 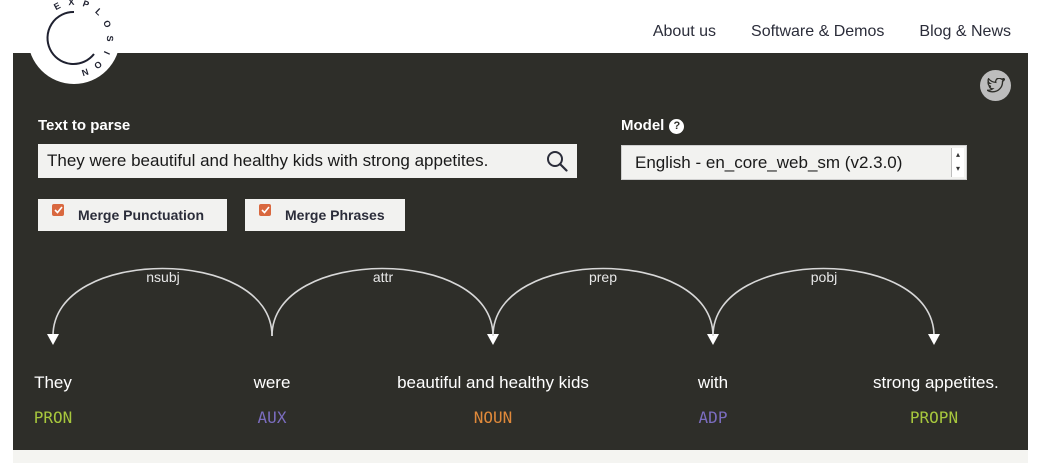 I want to click on explosion-logo: EXPLOSION, so click(x=74, y=42).